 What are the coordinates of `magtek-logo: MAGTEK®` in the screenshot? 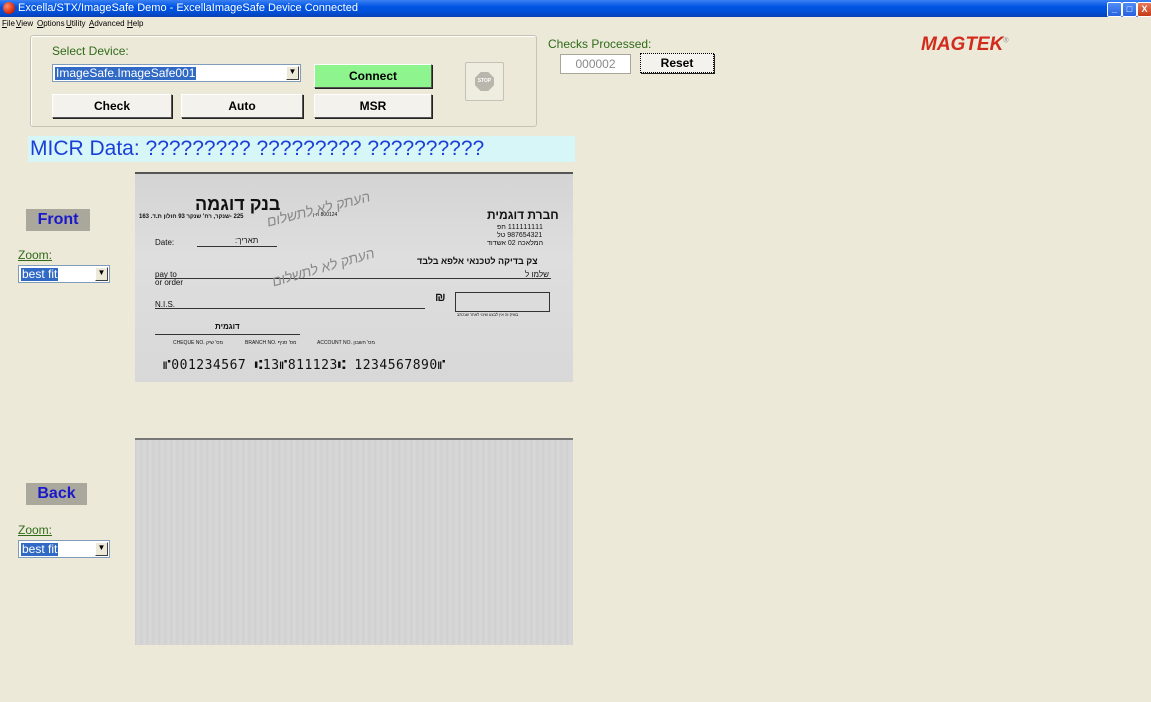 It's located at (965, 44).